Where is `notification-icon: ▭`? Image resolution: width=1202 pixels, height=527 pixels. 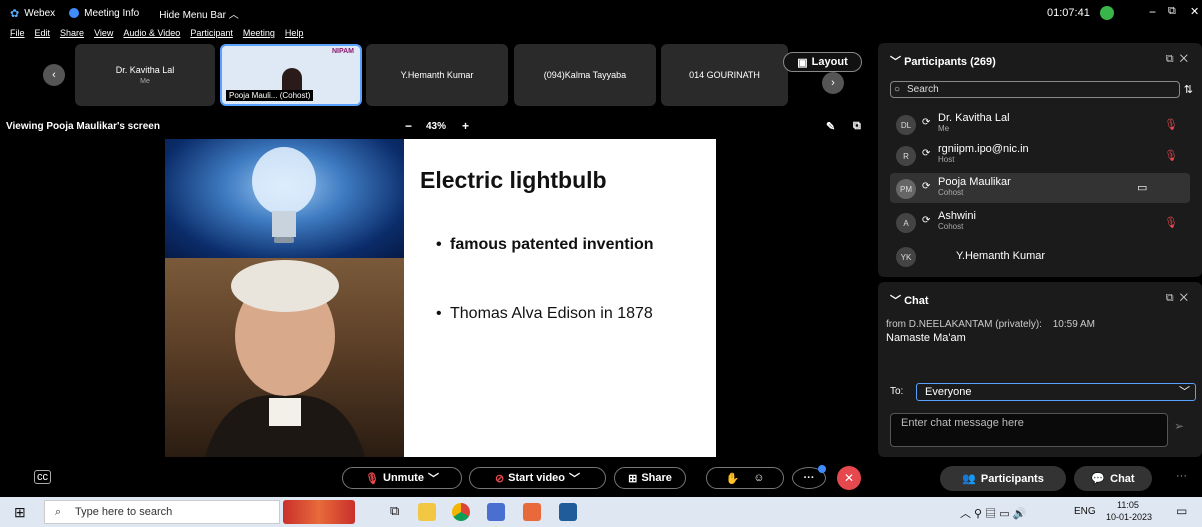
notification-icon: ▭ is located at coordinates (1181, 511).